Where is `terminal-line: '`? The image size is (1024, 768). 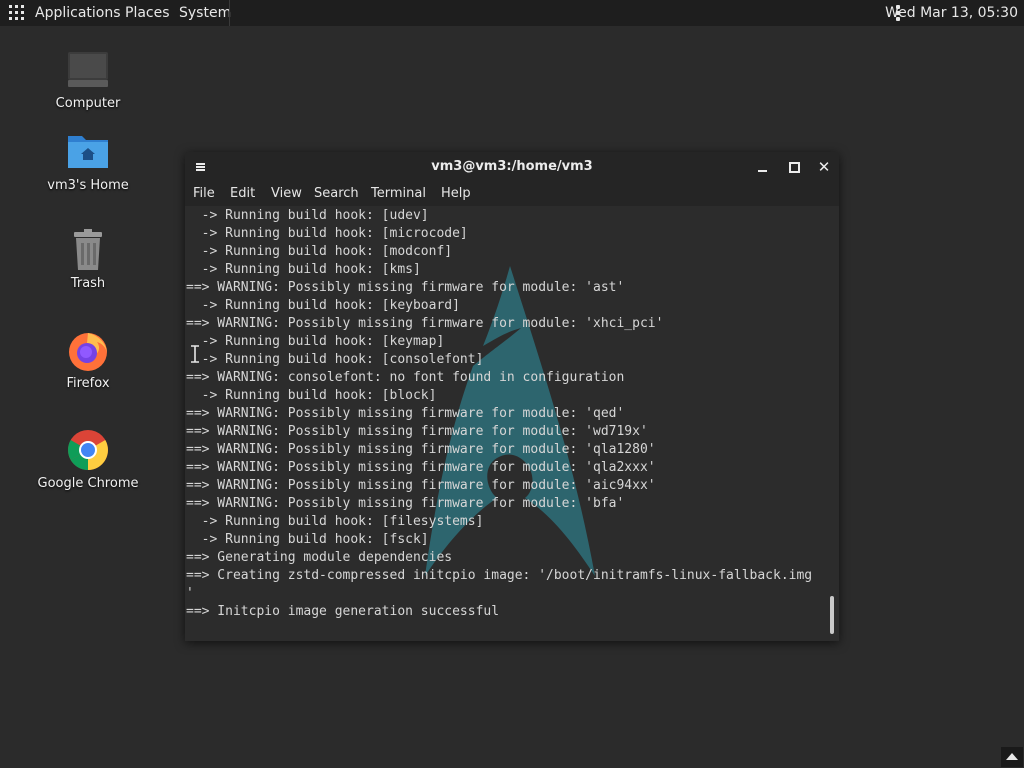 terminal-line: ' is located at coordinates (190, 593).